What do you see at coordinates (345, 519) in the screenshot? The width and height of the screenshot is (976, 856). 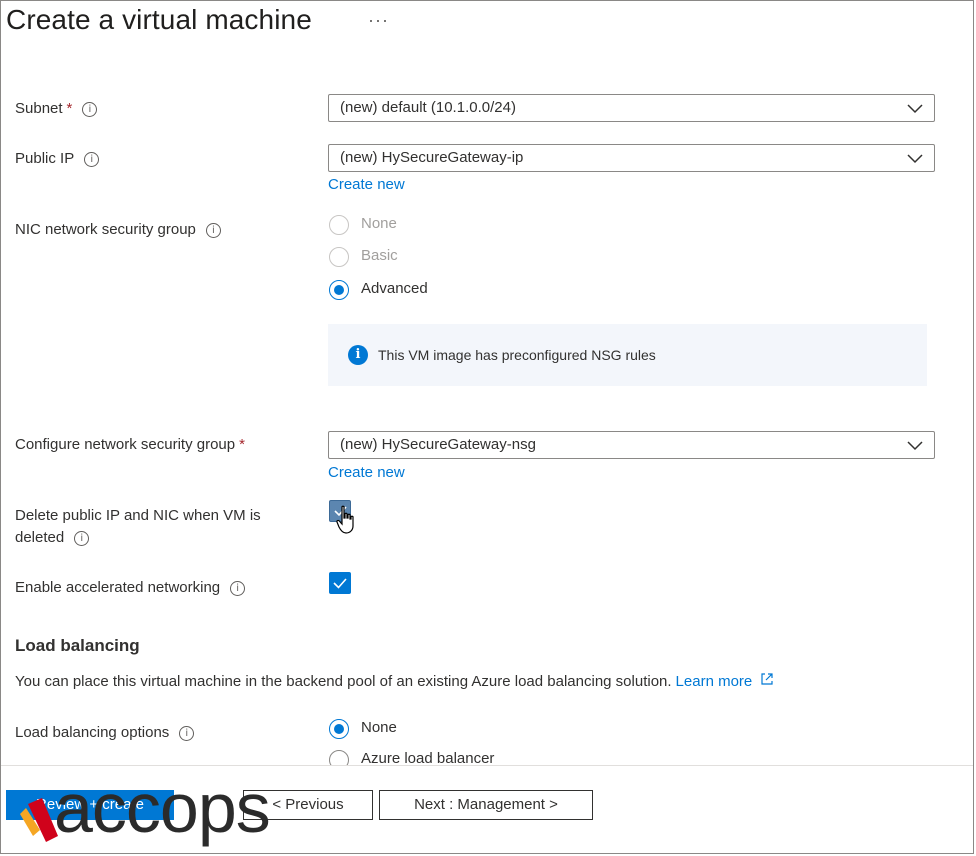 I see `hand-cursor-icon` at bounding box center [345, 519].